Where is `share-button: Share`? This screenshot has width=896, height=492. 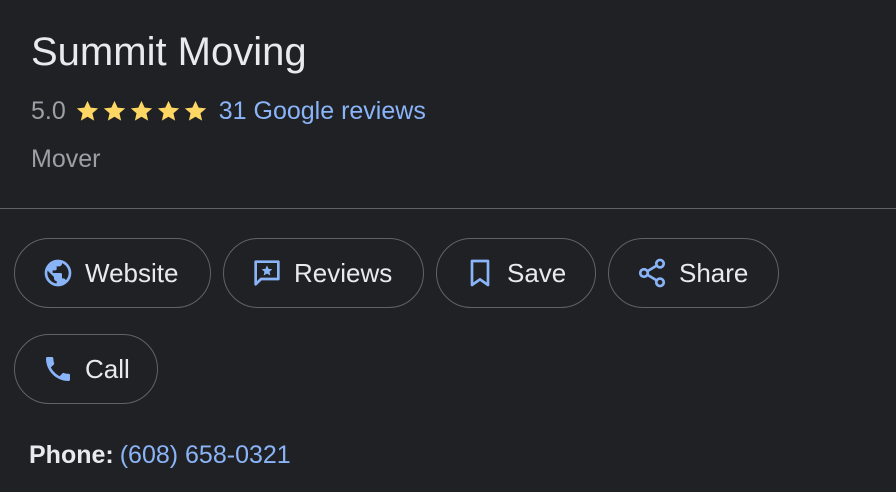
share-button: Share is located at coordinates (693, 273).